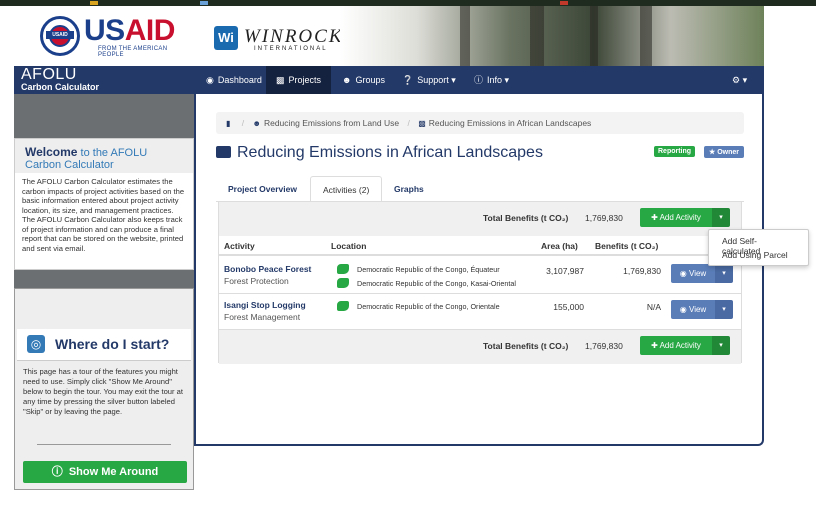  I want to click on header-benefits: Benefits (t CO₂), so click(627, 246).